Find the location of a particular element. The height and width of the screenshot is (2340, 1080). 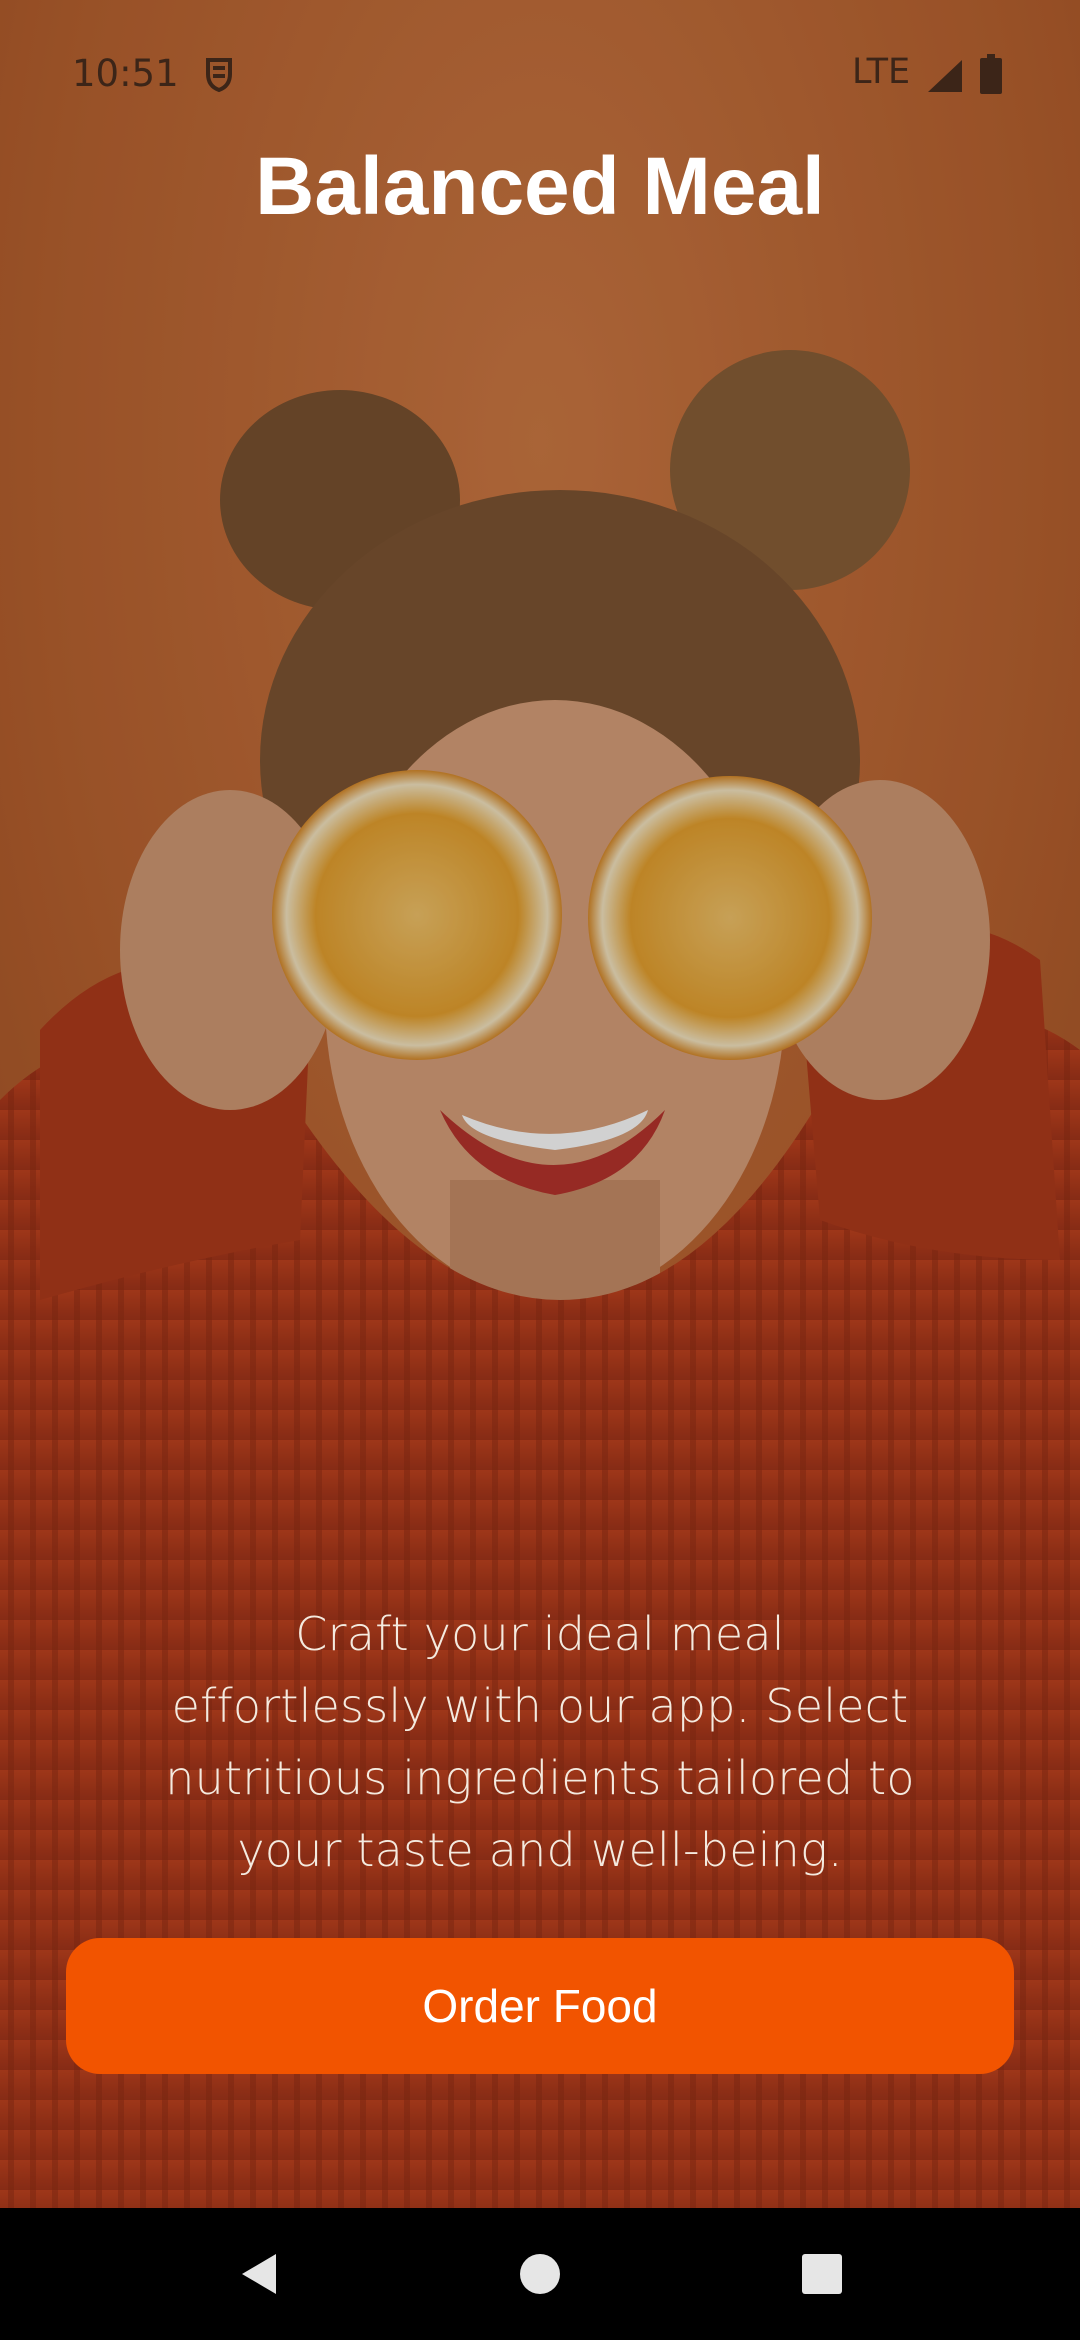

battery-icon is located at coordinates (991, 74).